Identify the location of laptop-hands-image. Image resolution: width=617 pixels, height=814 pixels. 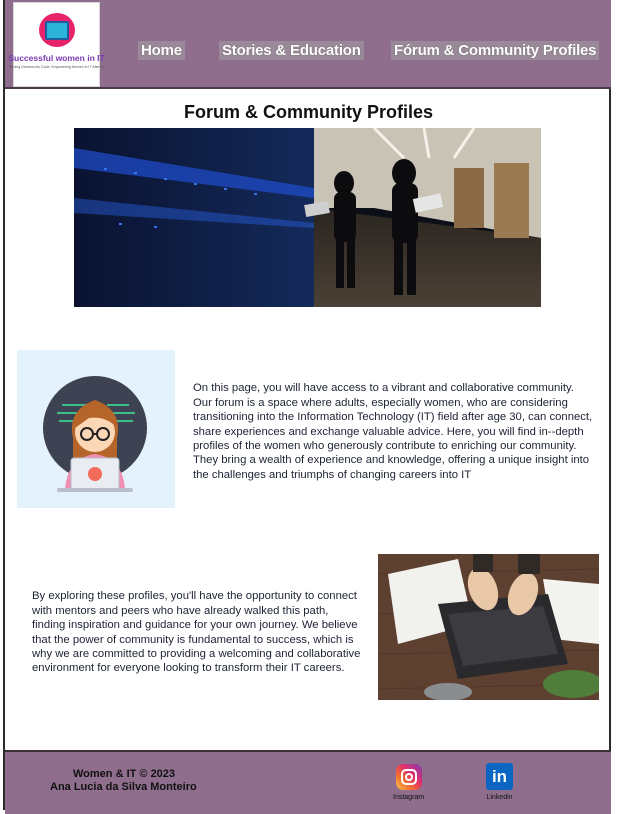
(488, 627).